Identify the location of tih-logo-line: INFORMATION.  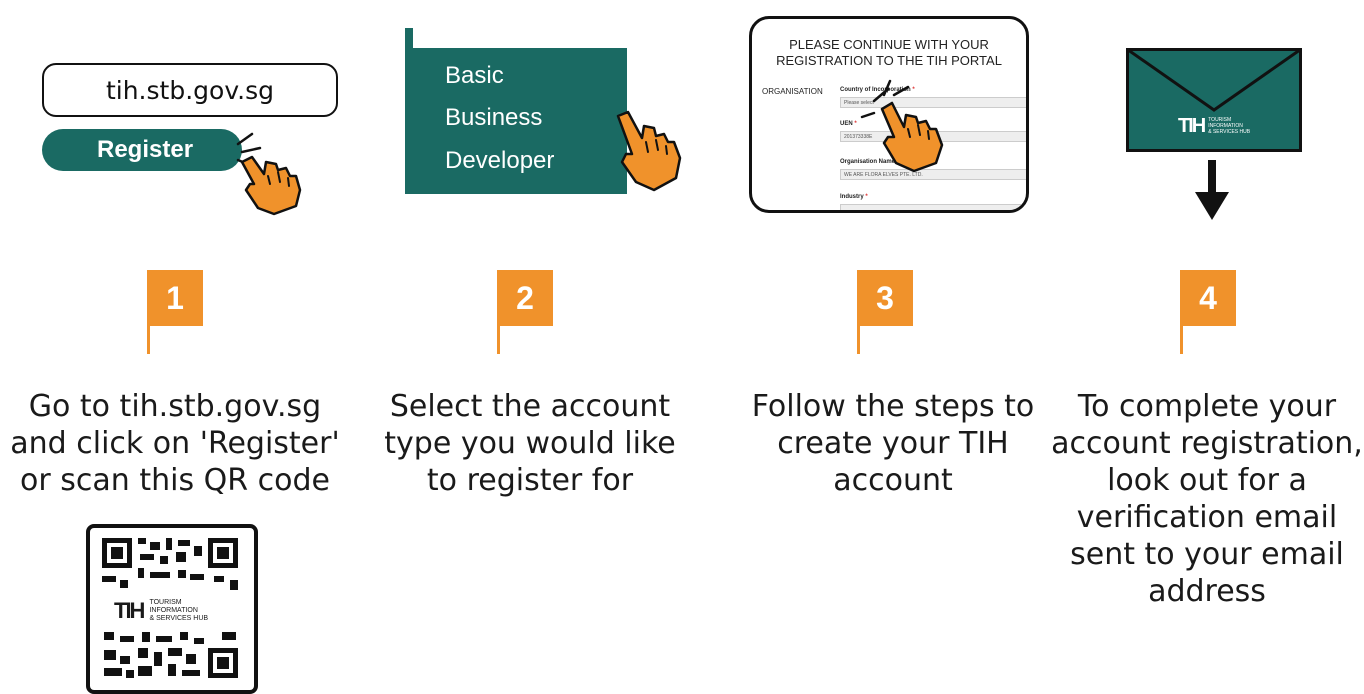
(173, 610).